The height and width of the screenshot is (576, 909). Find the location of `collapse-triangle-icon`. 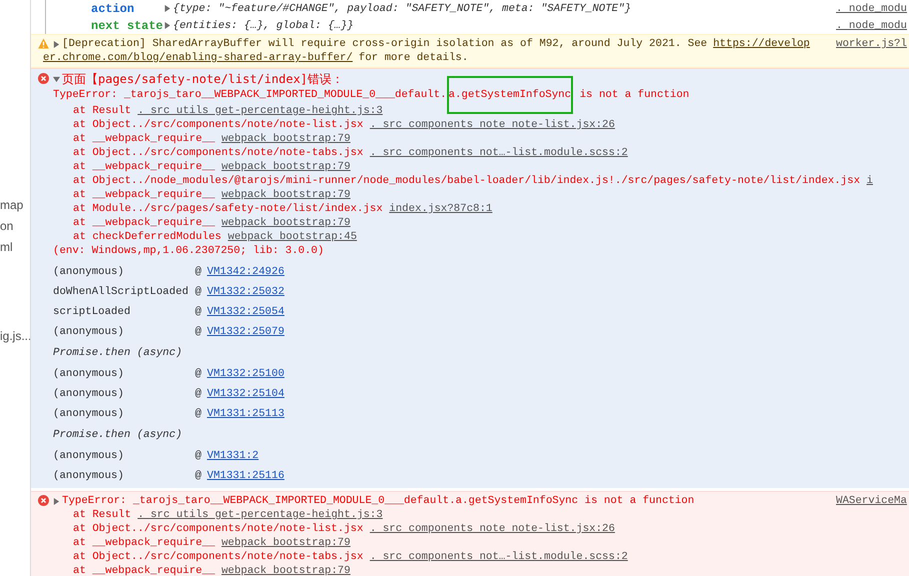

collapse-triangle-icon is located at coordinates (56, 79).